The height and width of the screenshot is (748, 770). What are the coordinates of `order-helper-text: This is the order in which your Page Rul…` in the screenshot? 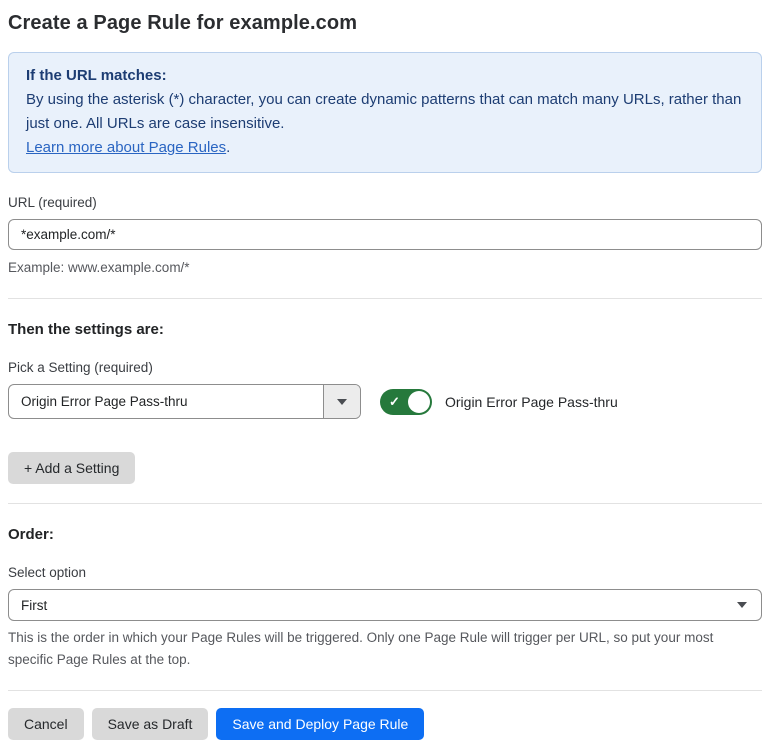 It's located at (361, 648).